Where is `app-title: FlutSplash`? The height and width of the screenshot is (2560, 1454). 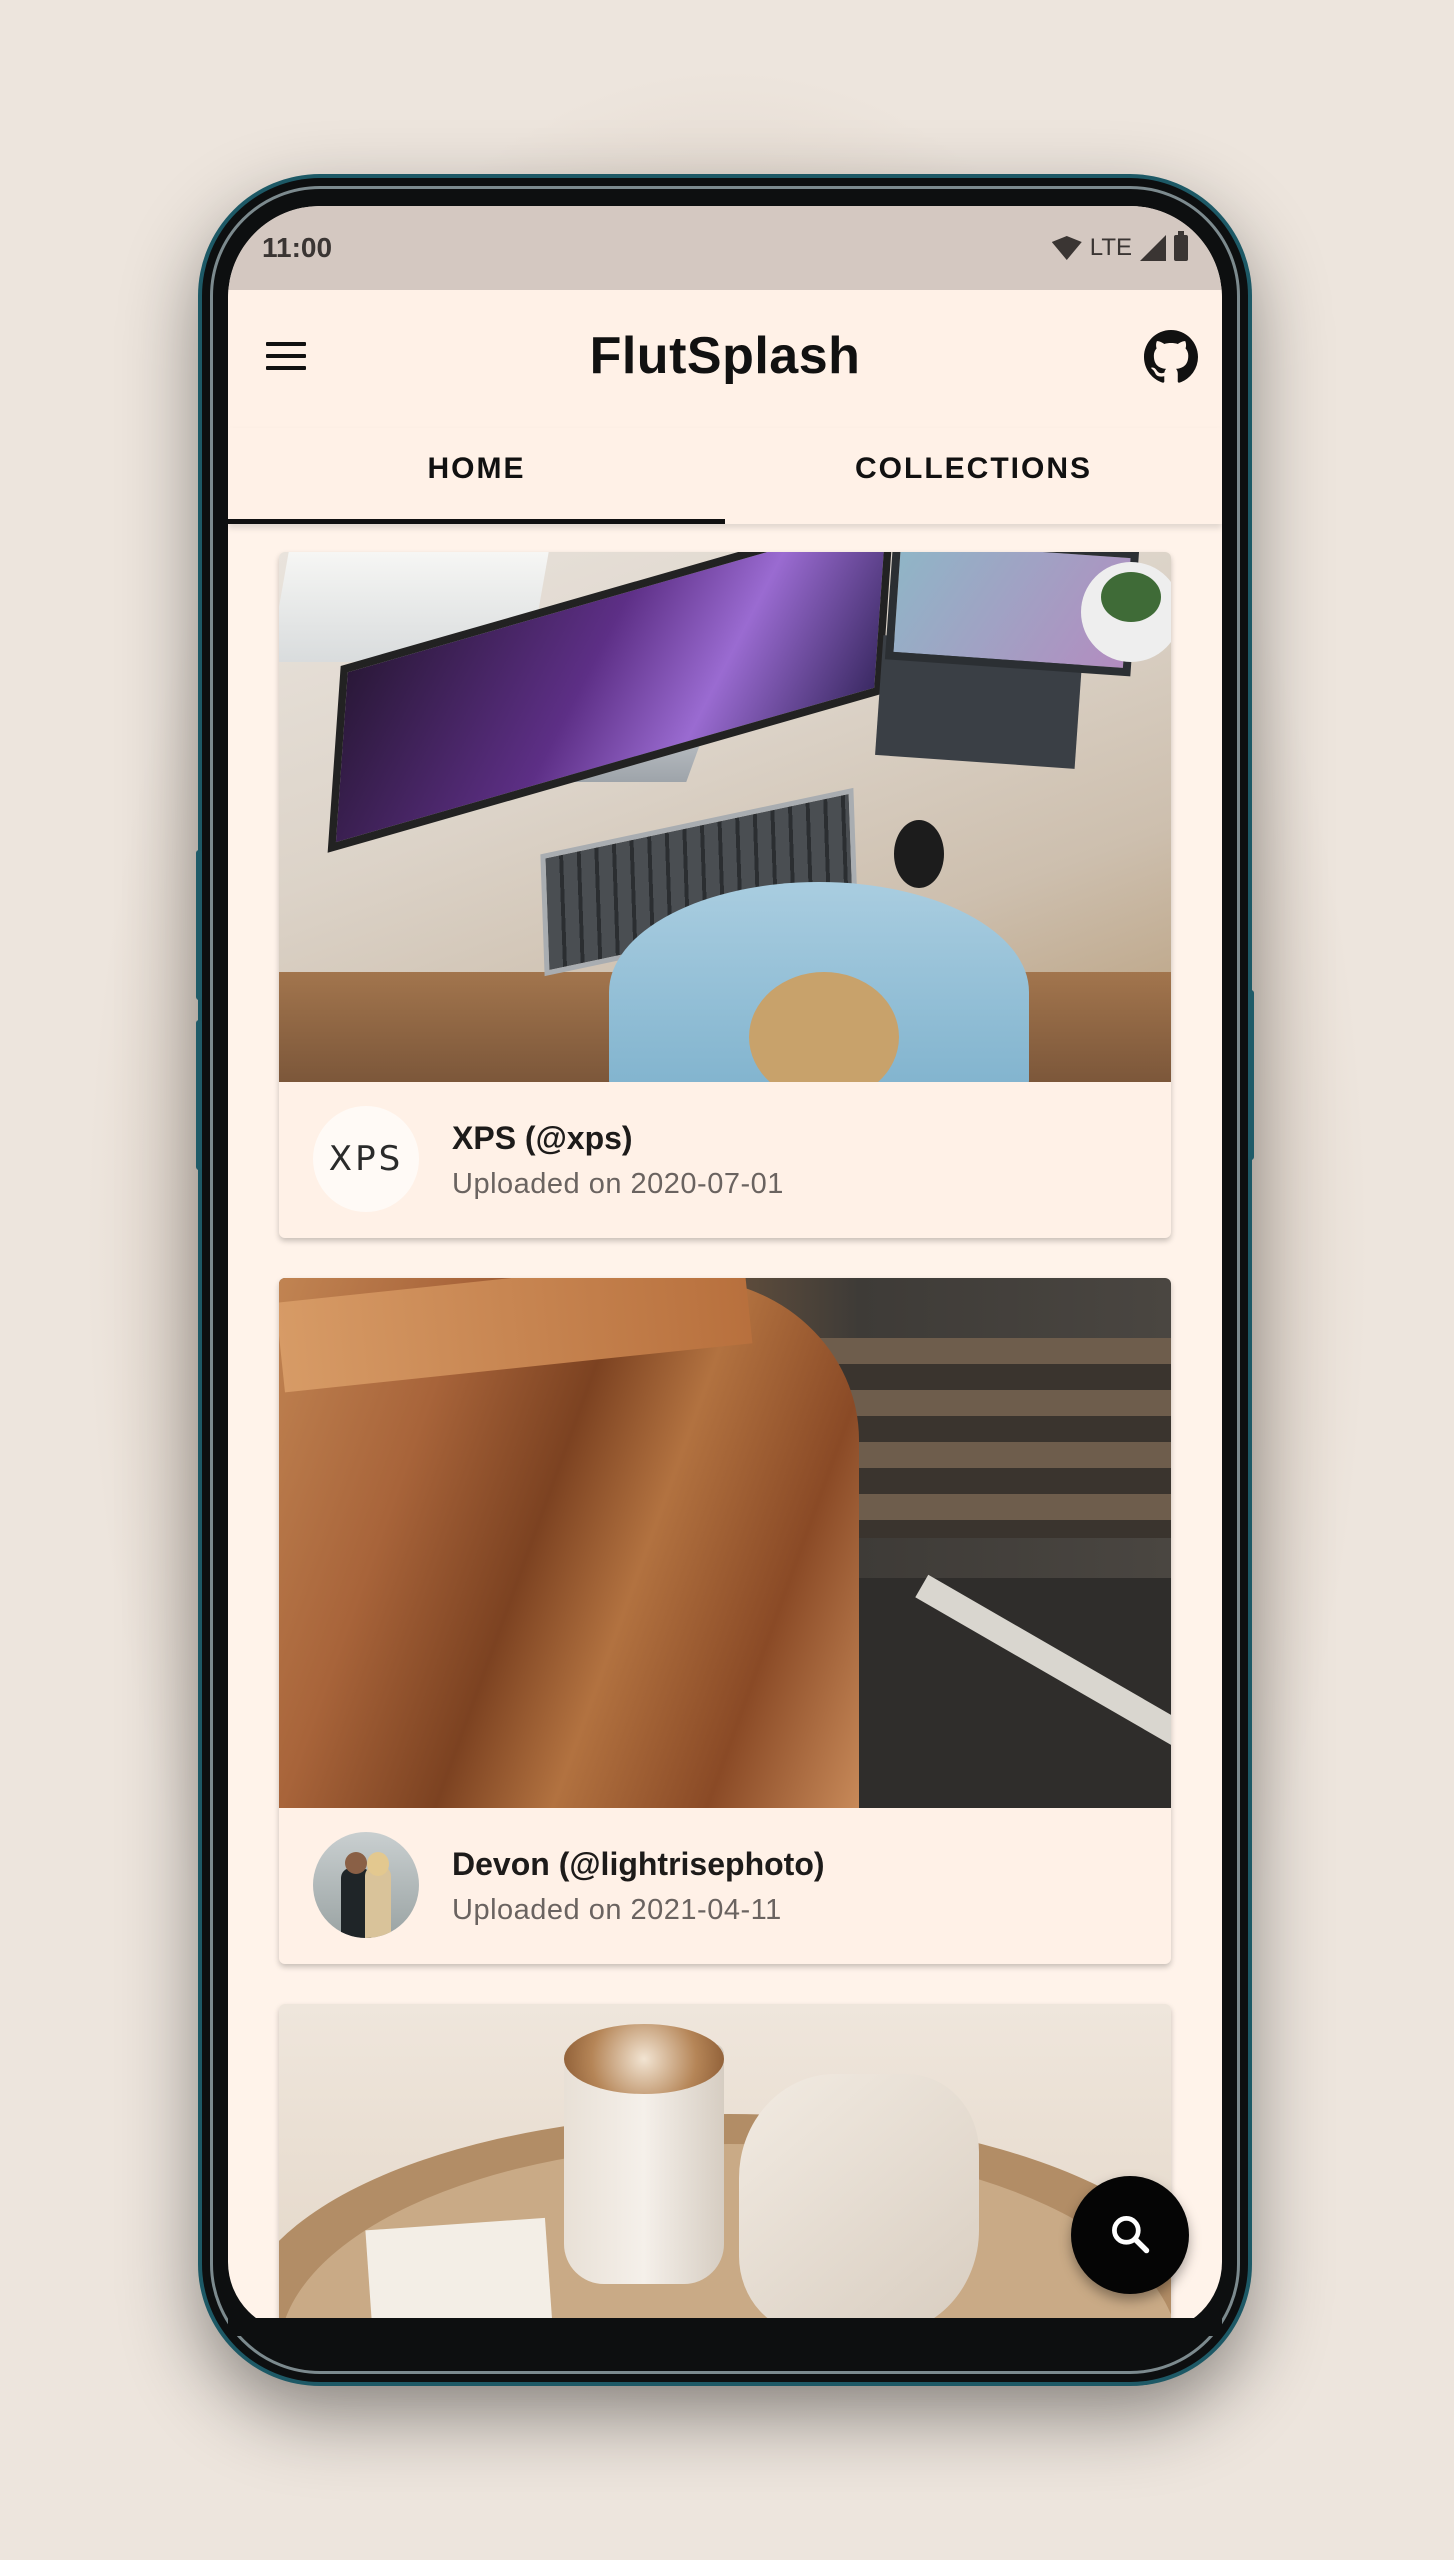
app-title: FlutSplash is located at coordinates (725, 356).